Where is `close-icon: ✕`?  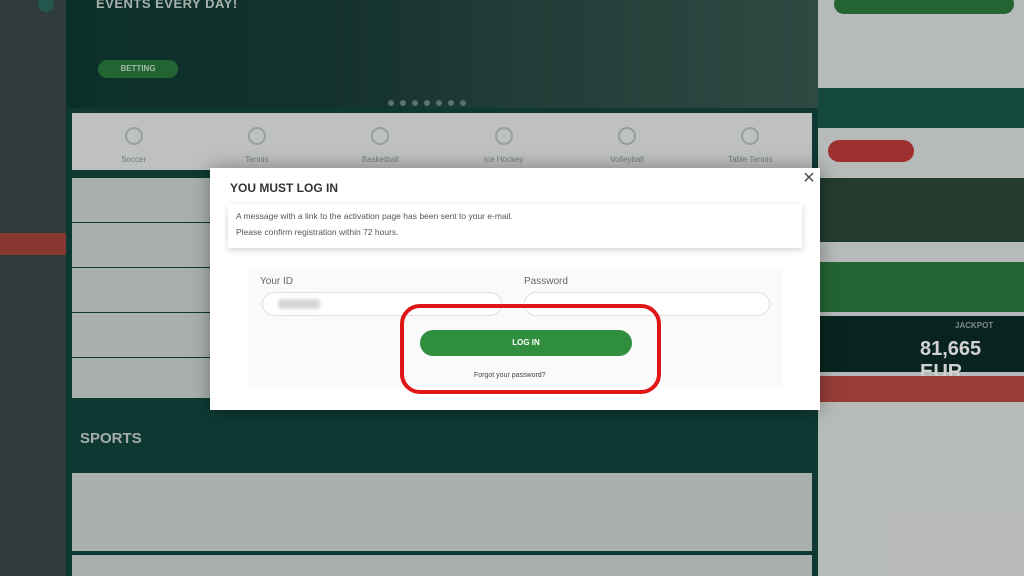 close-icon: ✕ is located at coordinates (809, 179).